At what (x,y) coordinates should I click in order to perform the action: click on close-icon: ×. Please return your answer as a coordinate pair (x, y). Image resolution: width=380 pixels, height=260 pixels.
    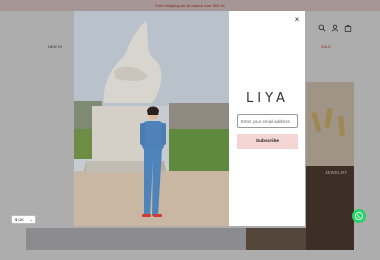
    Looking at the image, I should click on (297, 20).